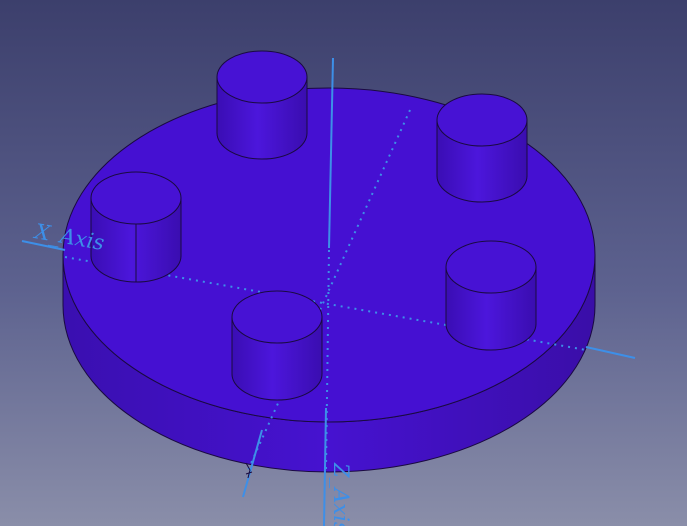 The height and width of the screenshot is (526, 687). What do you see at coordinates (491, 295) in the screenshot?
I see `cylinder-right` at bounding box center [491, 295].